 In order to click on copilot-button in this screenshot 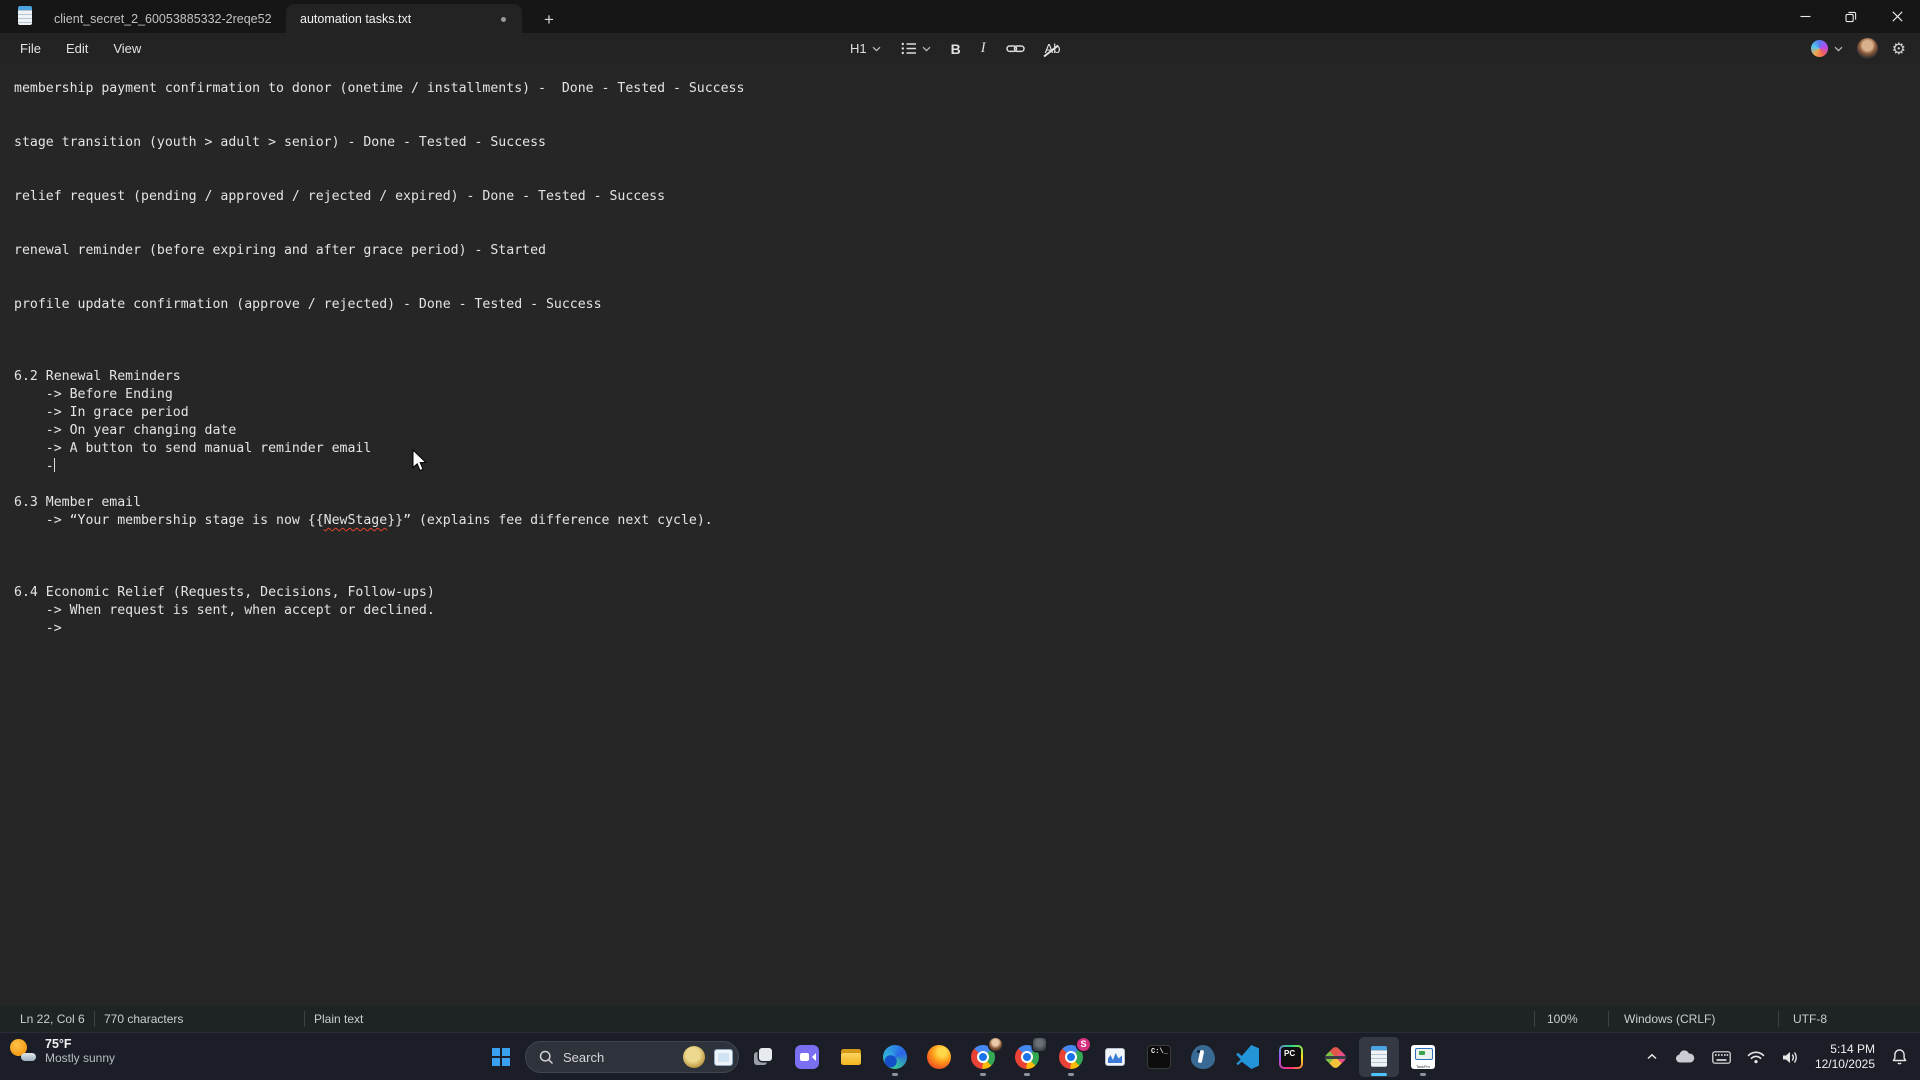, I will do `click(1826, 48)`.